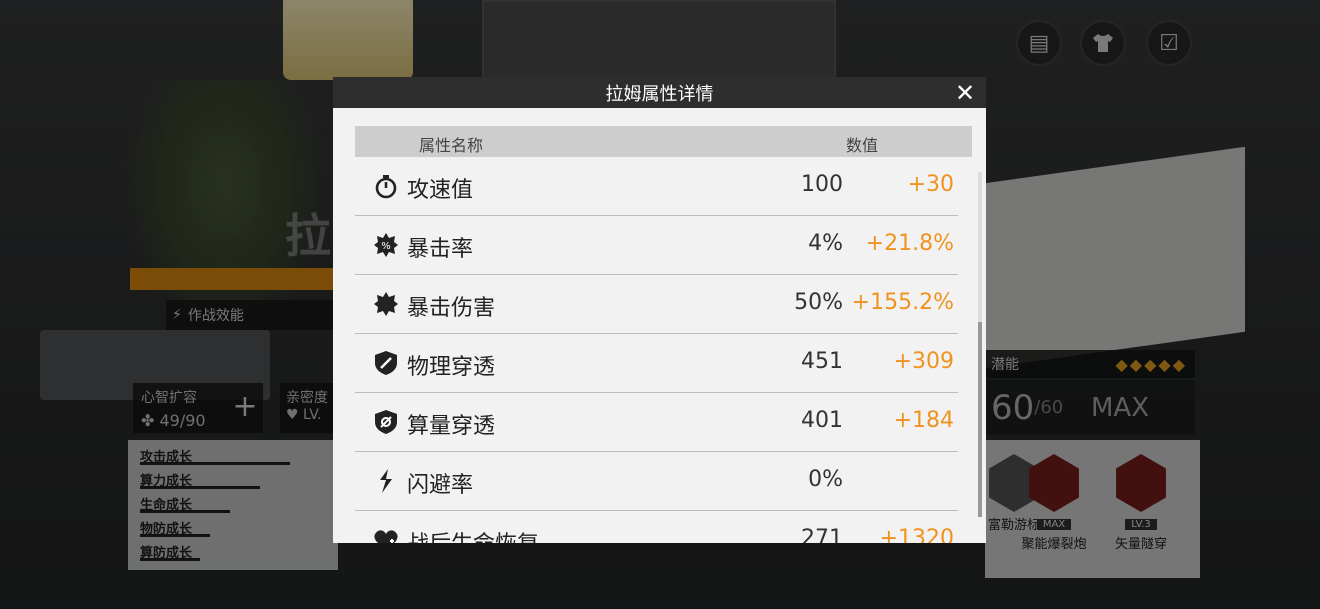  Describe the element at coordinates (386, 187) in the screenshot. I see `stopwatch-icon` at that location.